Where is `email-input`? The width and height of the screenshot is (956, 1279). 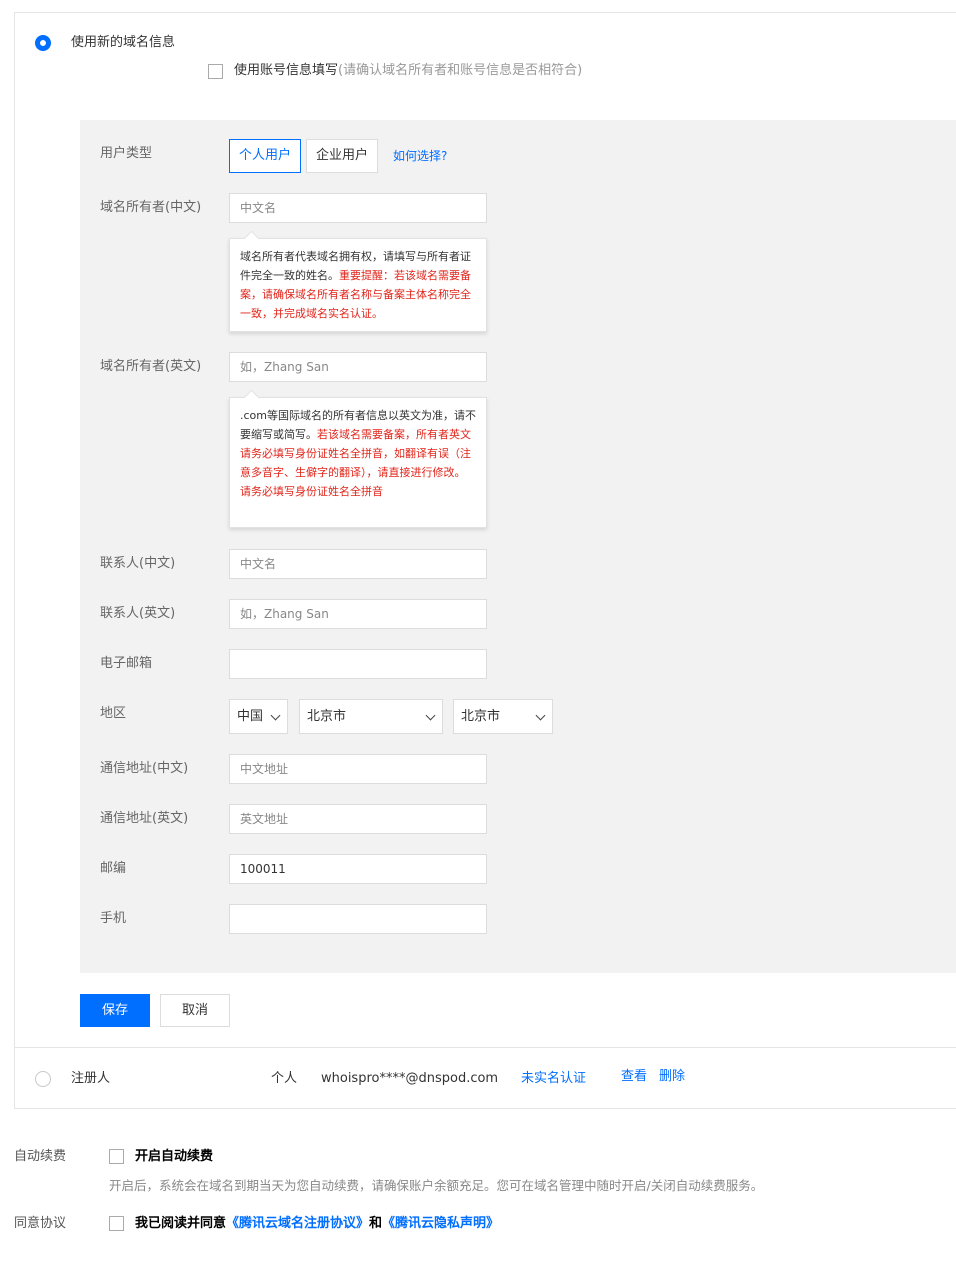
email-input is located at coordinates (358, 664).